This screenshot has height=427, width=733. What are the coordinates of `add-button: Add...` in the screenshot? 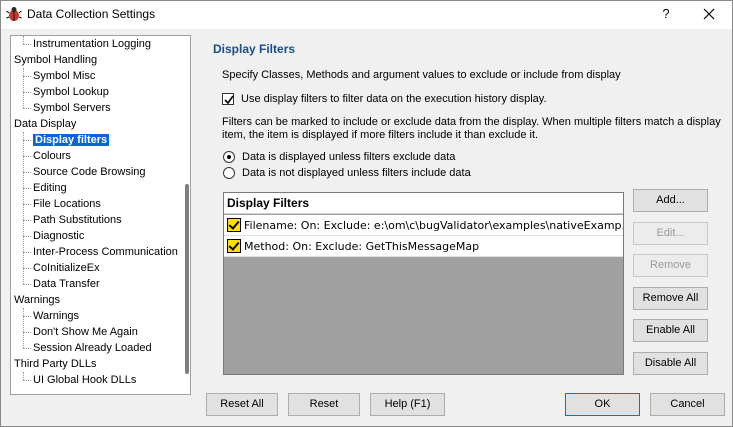 It's located at (670, 200).